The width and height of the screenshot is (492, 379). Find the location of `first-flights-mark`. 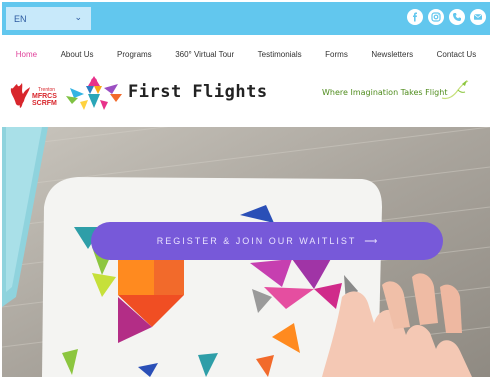

first-flights-mark is located at coordinates (94, 94).